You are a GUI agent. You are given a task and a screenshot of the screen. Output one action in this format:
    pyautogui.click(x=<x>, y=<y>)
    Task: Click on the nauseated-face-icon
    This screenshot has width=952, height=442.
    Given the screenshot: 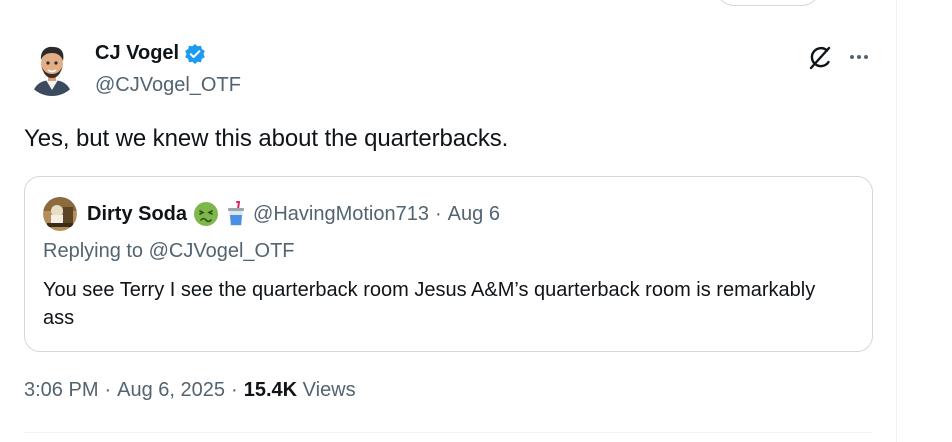 What is the action you would take?
    pyautogui.click(x=206, y=214)
    